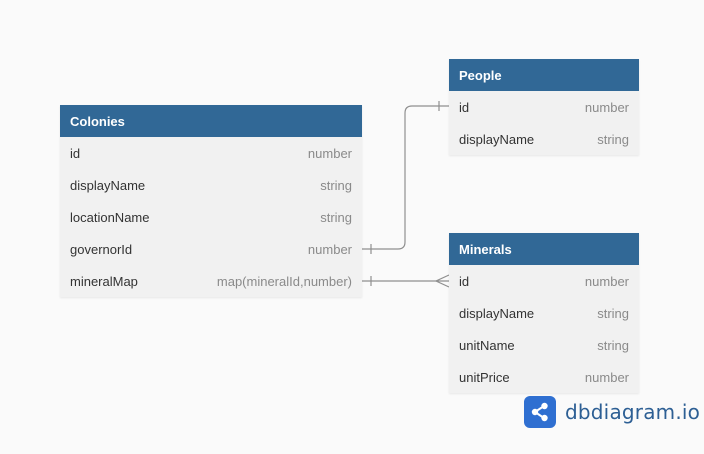  I want to click on field-name: locationName, so click(110, 217).